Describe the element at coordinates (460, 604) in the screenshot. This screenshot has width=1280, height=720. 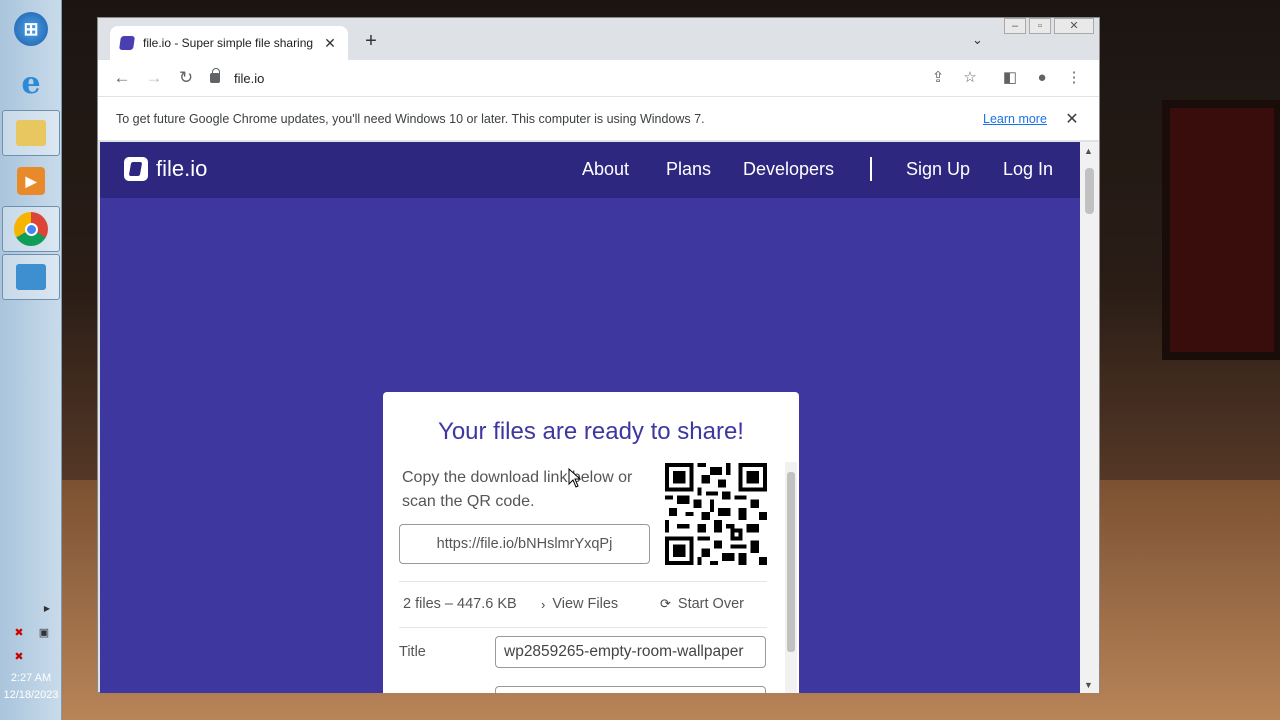
I see `files-info: 2 files – 447.6 KB` at that location.